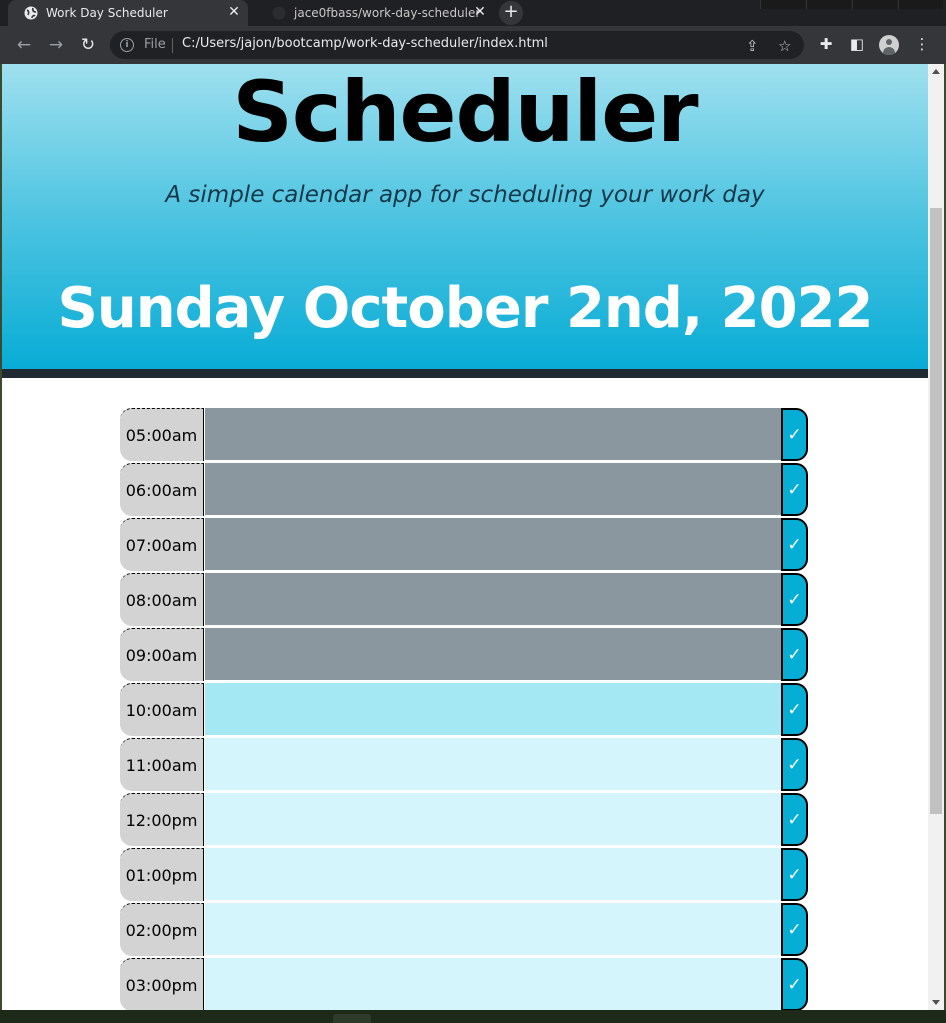  Describe the element at coordinates (107, 13) in the screenshot. I see `tab-title: Work Day Scheduler` at that location.